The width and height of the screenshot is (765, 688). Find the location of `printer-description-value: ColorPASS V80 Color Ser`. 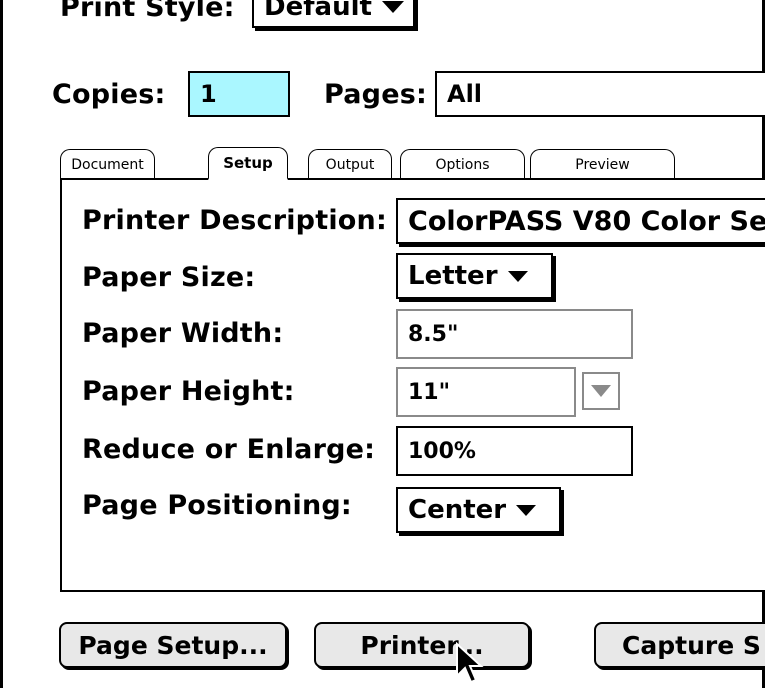

printer-description-value: ColorPASS V80 Color Ser is located at coordinates (586, 221).